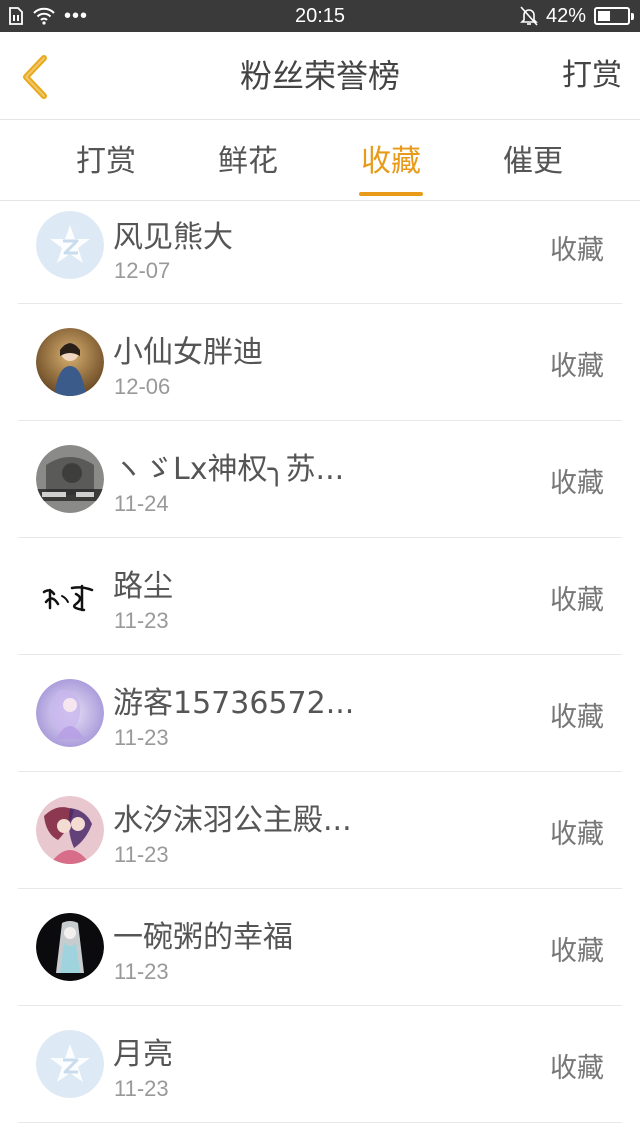  What do you see at coordinates (320, 246) in the screenshot?
I see `list-item: 风见熊大 12-07 收藏` at bounding box center [320, 246].